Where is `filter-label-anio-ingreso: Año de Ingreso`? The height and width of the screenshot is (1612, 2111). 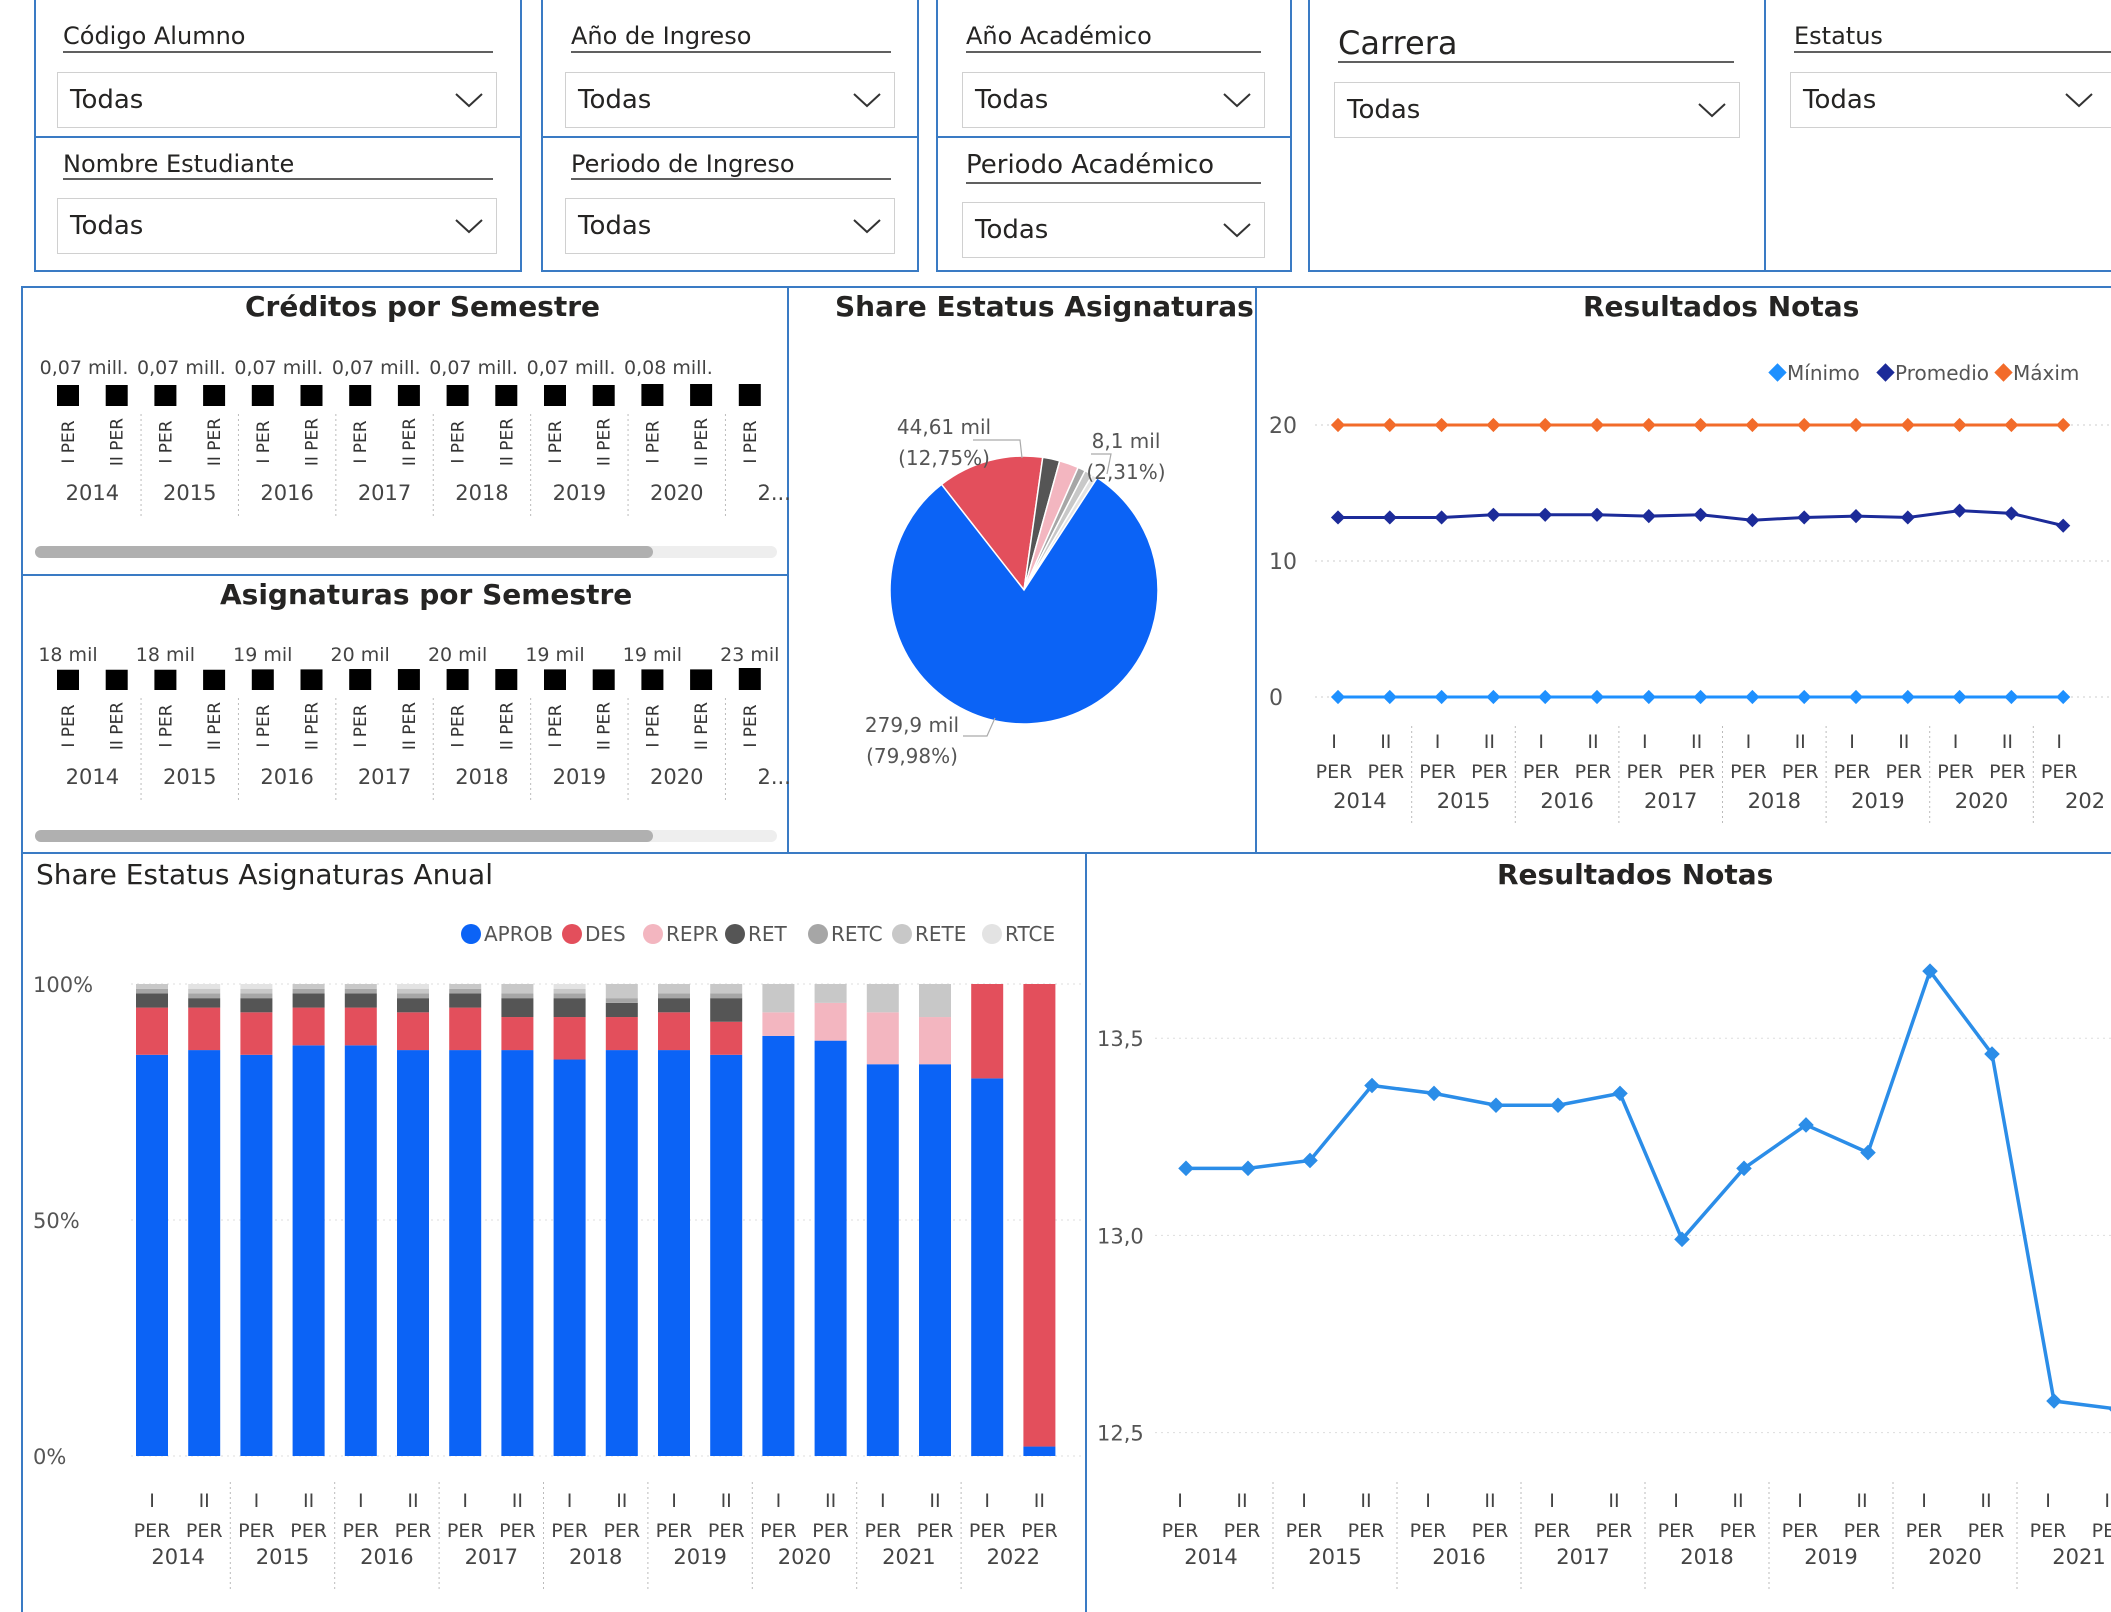 filter-label-anio-ingreso: Año de Ingreso is located at coordinates (661, 36).